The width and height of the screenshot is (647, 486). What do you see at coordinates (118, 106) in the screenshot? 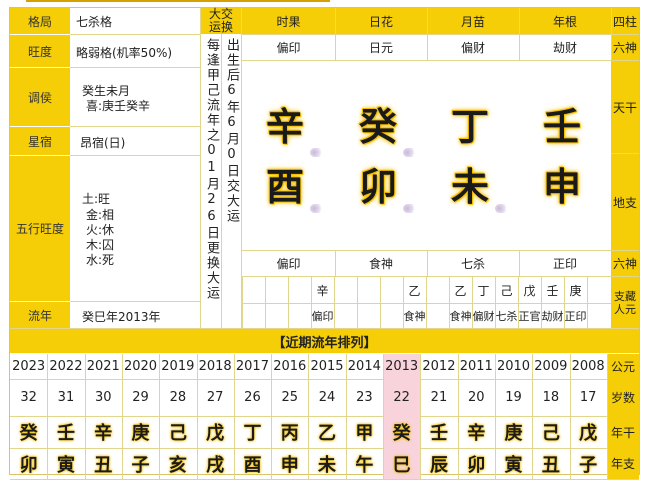
I see `value-tiaohou-2: 喜:庚壬癸辛` at bounding box center [118, 106].